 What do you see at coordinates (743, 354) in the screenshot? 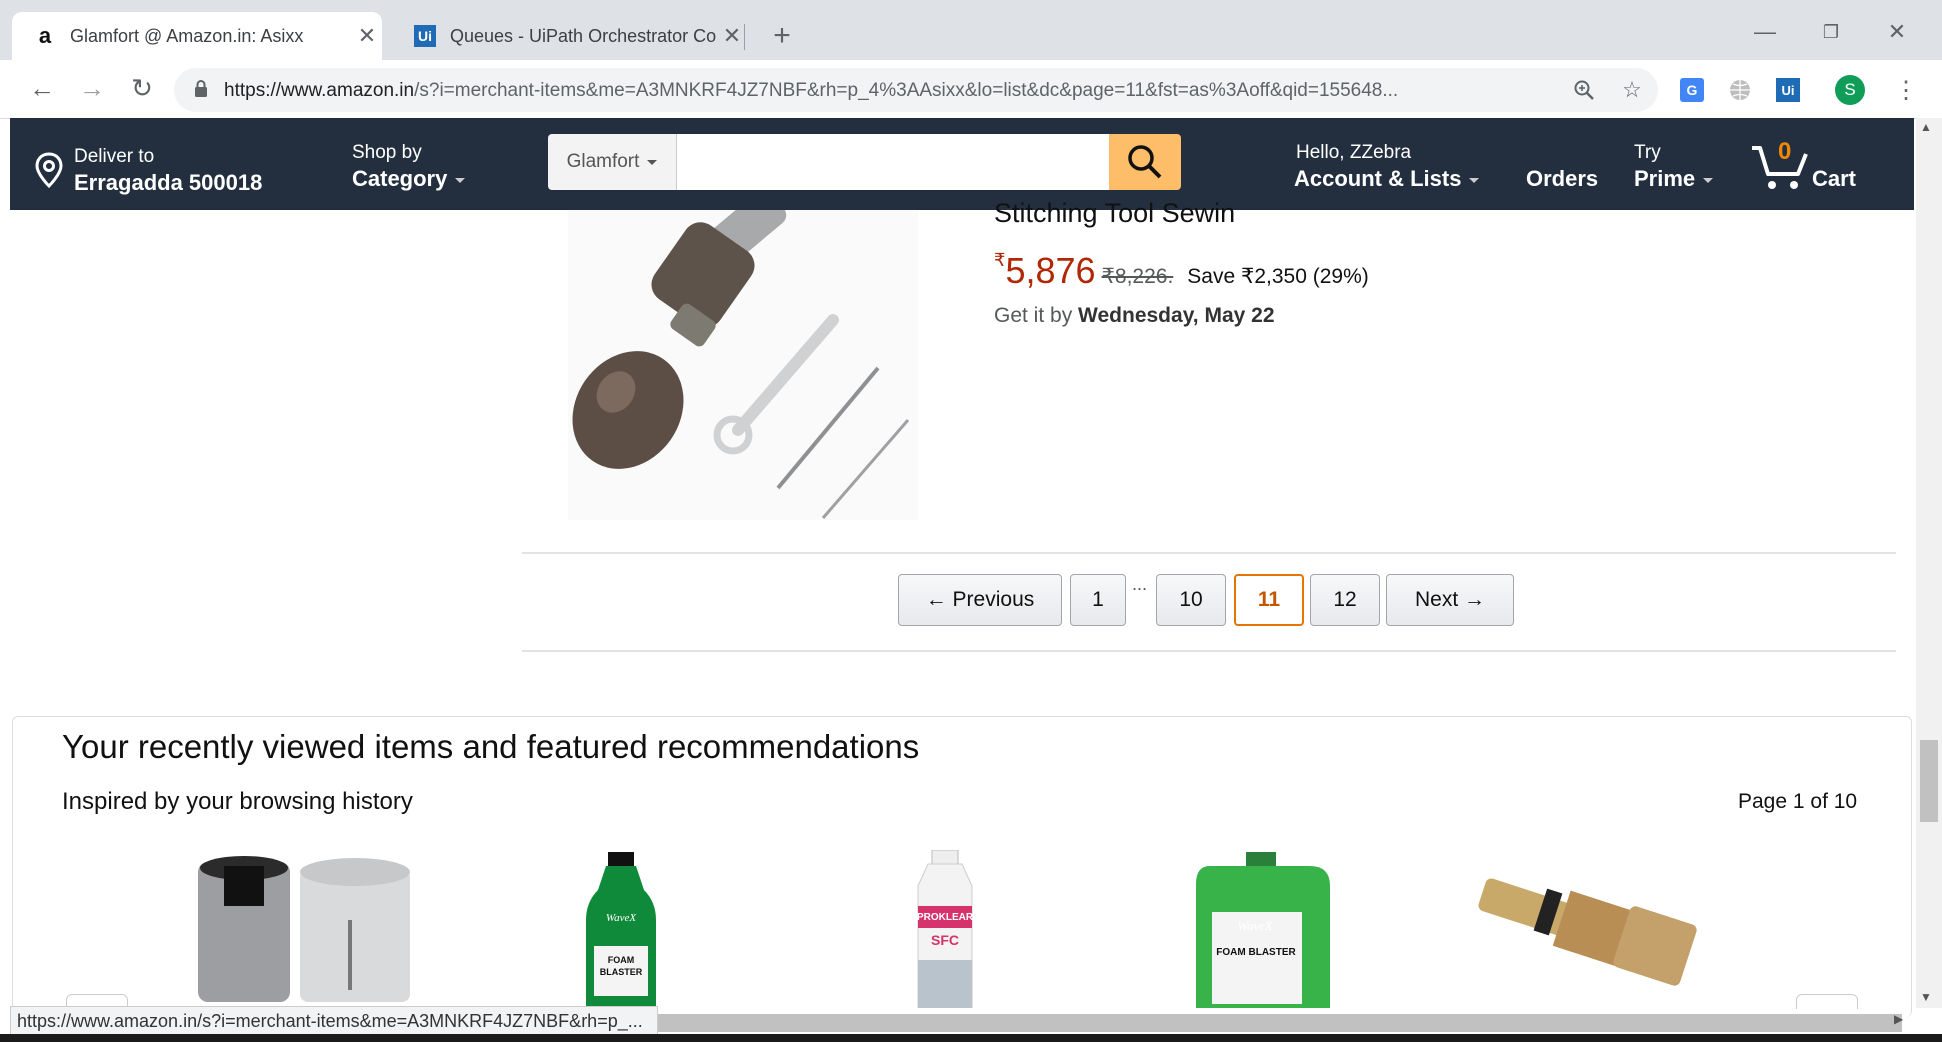
I see `product-image` at bounding box center [743, 354].